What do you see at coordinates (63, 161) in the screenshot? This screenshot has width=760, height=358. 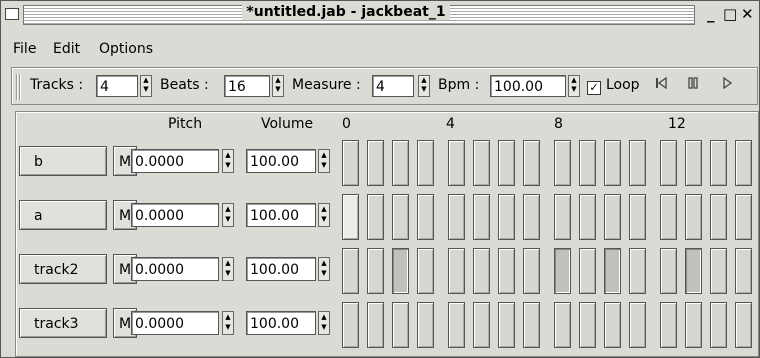 I see `track-name-button: b` at bounding box center [63, 161].